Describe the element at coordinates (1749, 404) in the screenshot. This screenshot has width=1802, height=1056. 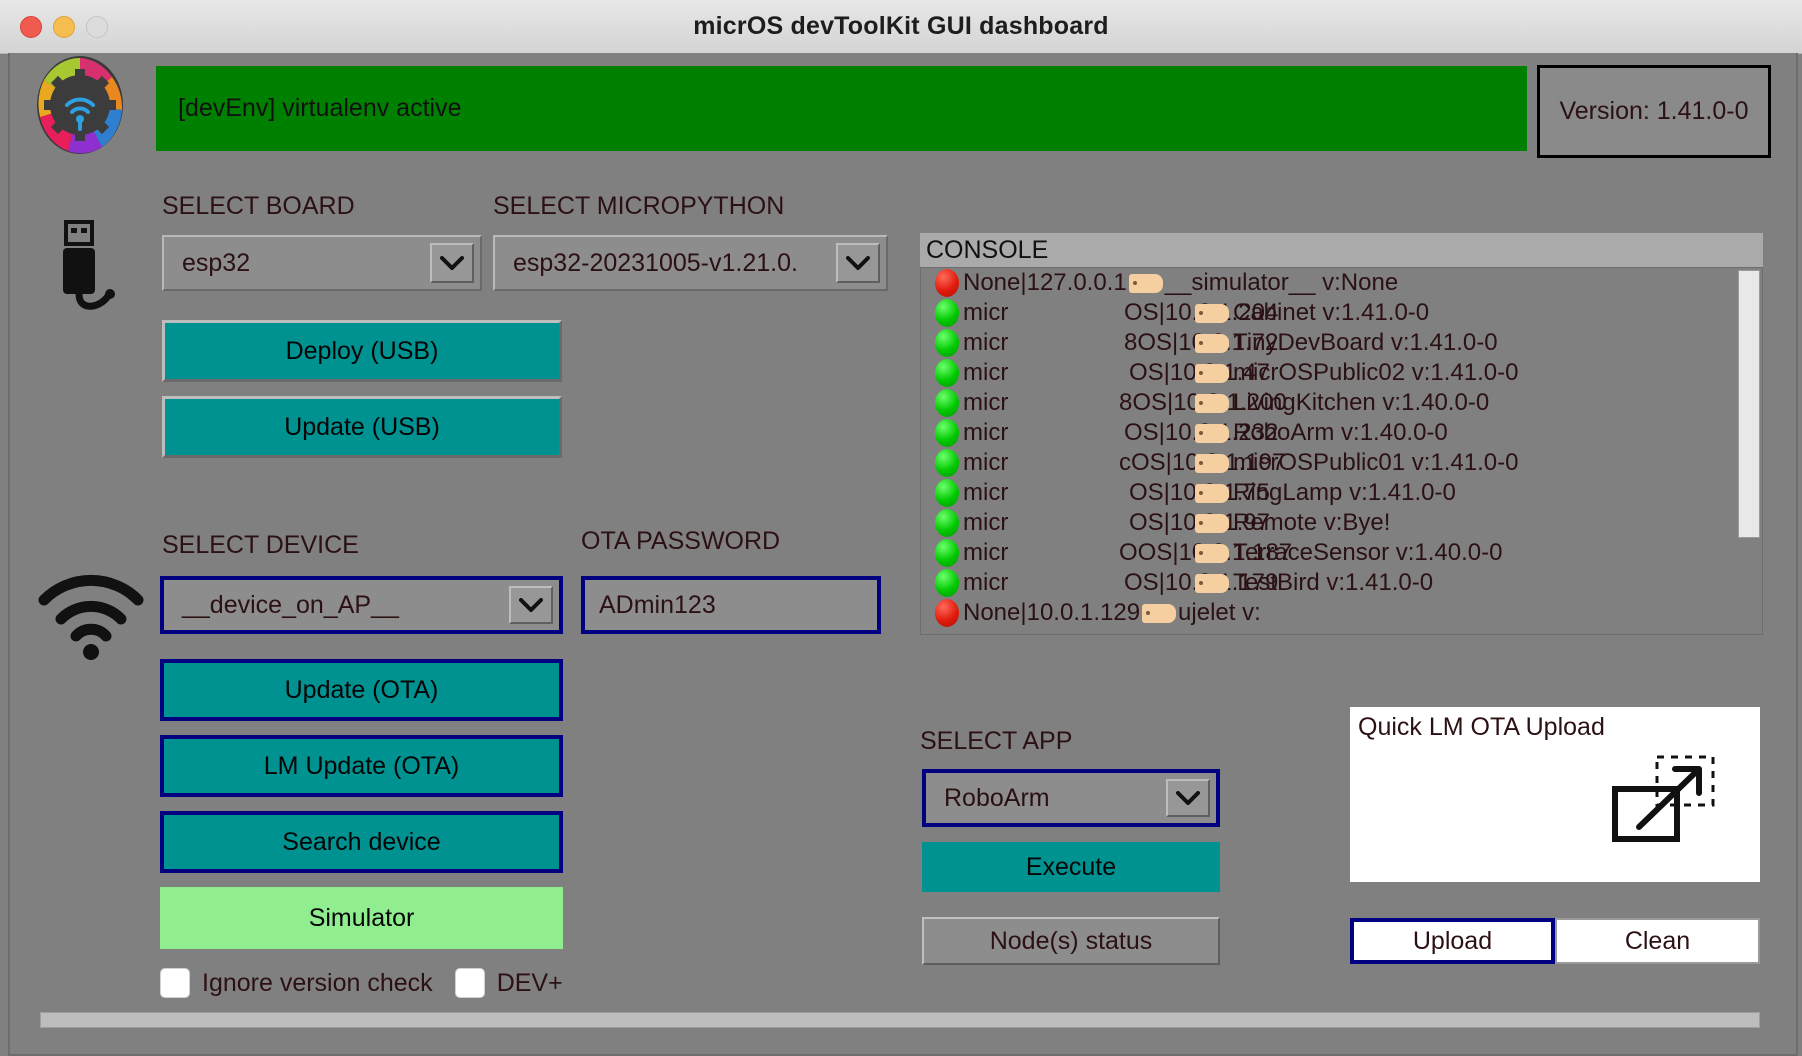
I see `console-scrollbar` at that location.